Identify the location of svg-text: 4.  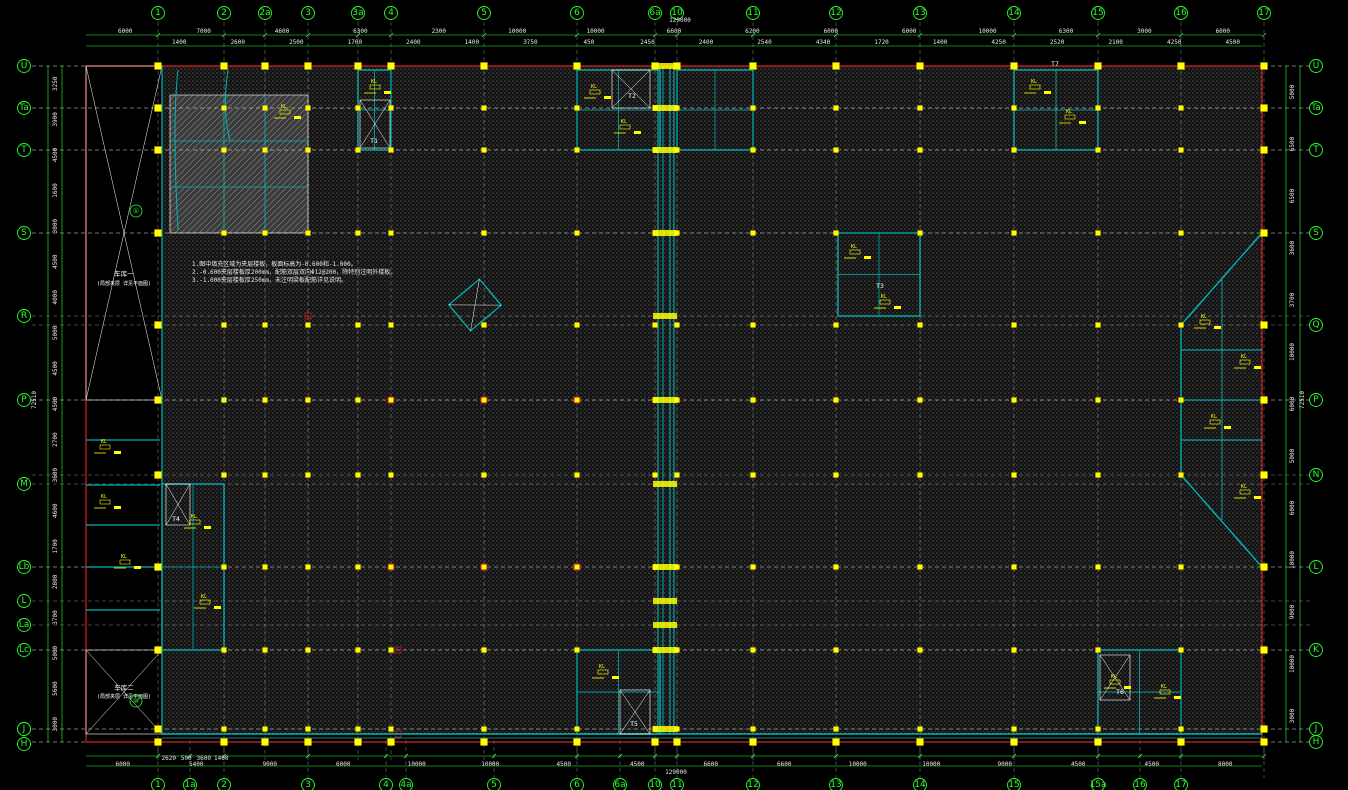
(386, 785).